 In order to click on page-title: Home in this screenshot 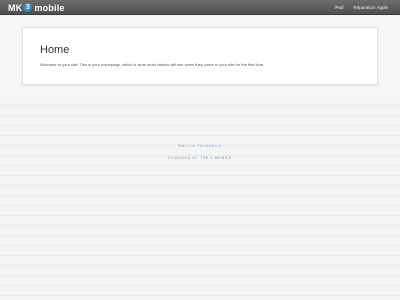, I will do `click(55, 50)`.